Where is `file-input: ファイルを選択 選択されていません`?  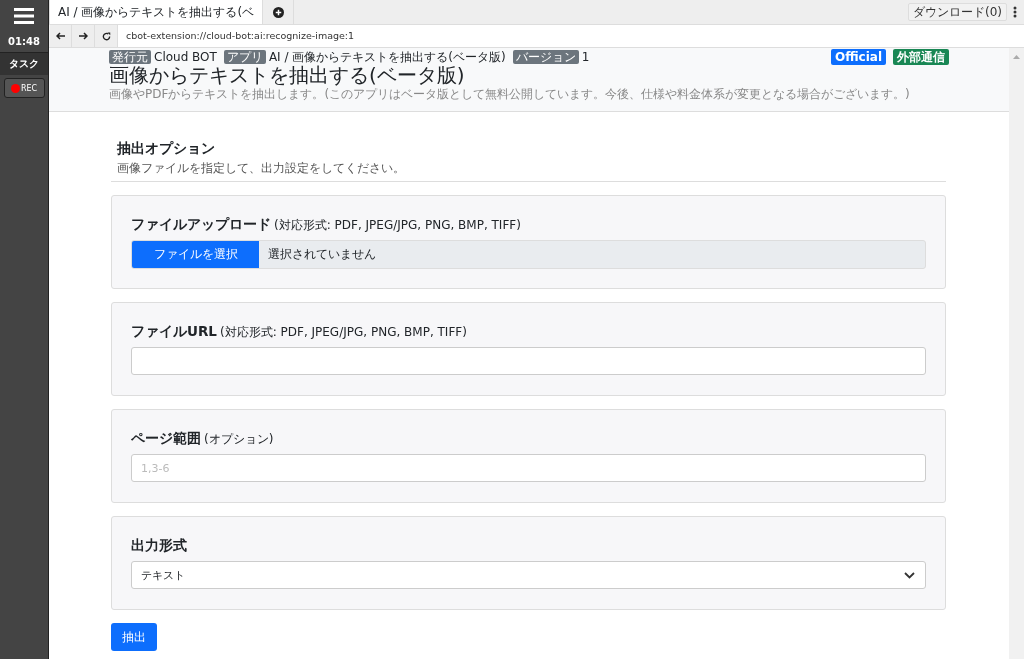 file-input: ファイルを選択 選択されていません is located at coordinates (528, 254).